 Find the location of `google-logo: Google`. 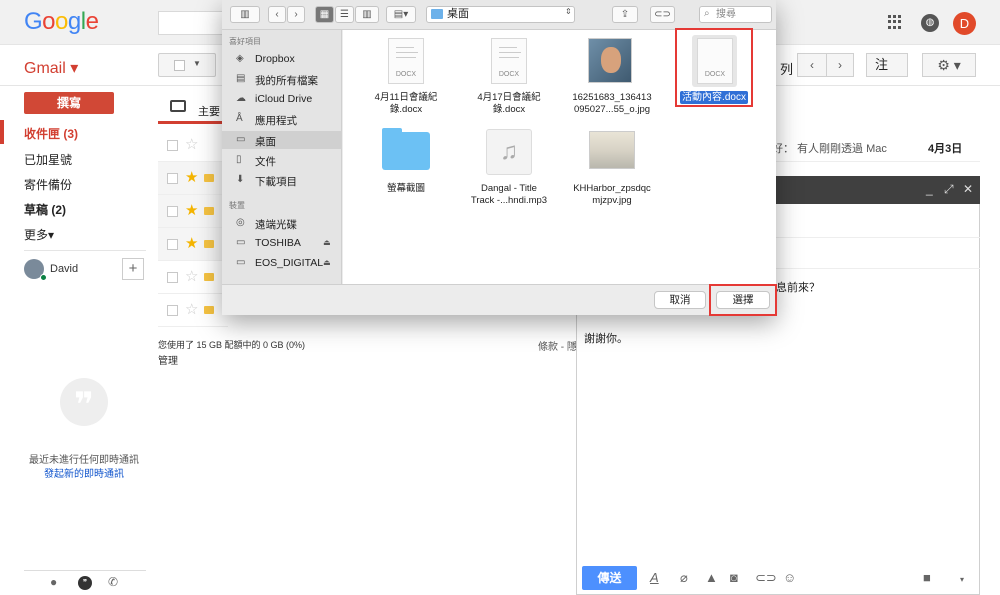

google-logo: Google is located at coordinates (61, 22).